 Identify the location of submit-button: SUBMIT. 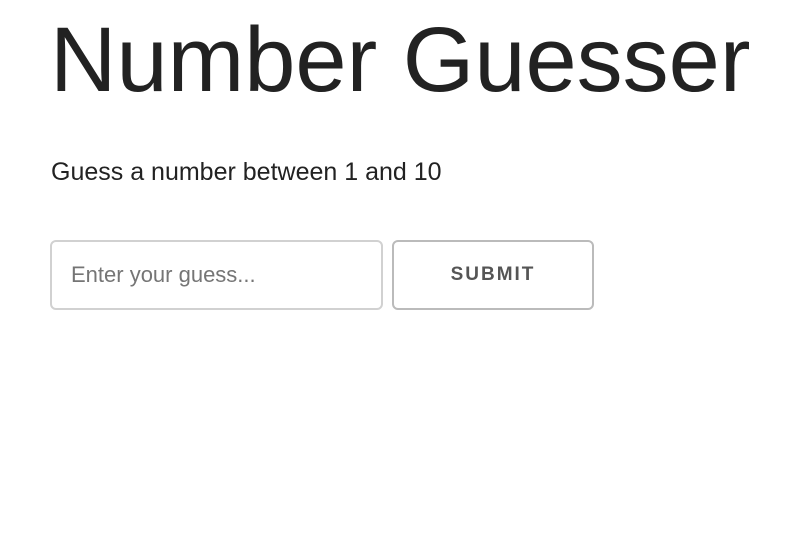
(493, 275).